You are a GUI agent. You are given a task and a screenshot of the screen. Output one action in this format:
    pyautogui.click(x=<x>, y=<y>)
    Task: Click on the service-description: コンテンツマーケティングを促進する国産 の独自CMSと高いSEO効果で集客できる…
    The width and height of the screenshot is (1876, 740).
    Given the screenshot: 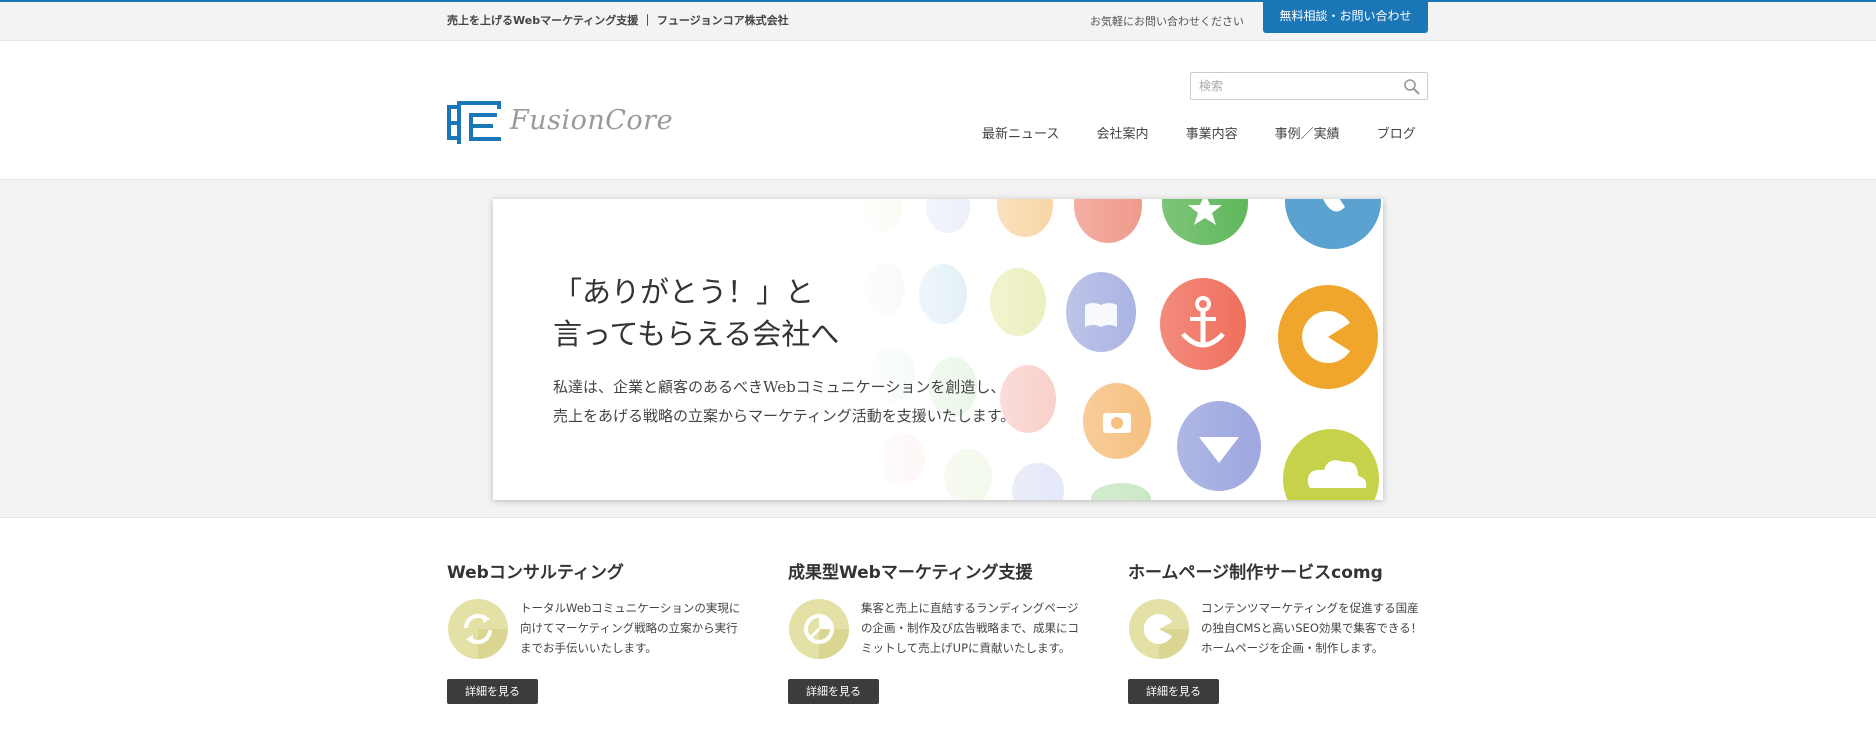 What is the action you would take?
    pyautogui.click(x=1312, y=628)
    